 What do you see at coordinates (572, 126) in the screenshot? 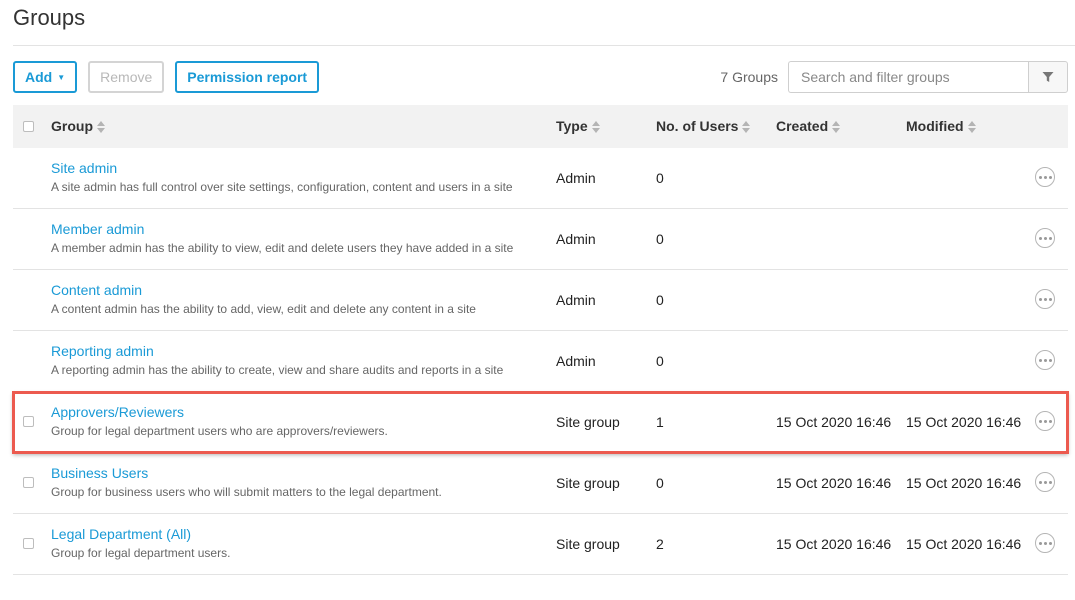
I see `column-header-label: Type` at bounding box center [572, 126].